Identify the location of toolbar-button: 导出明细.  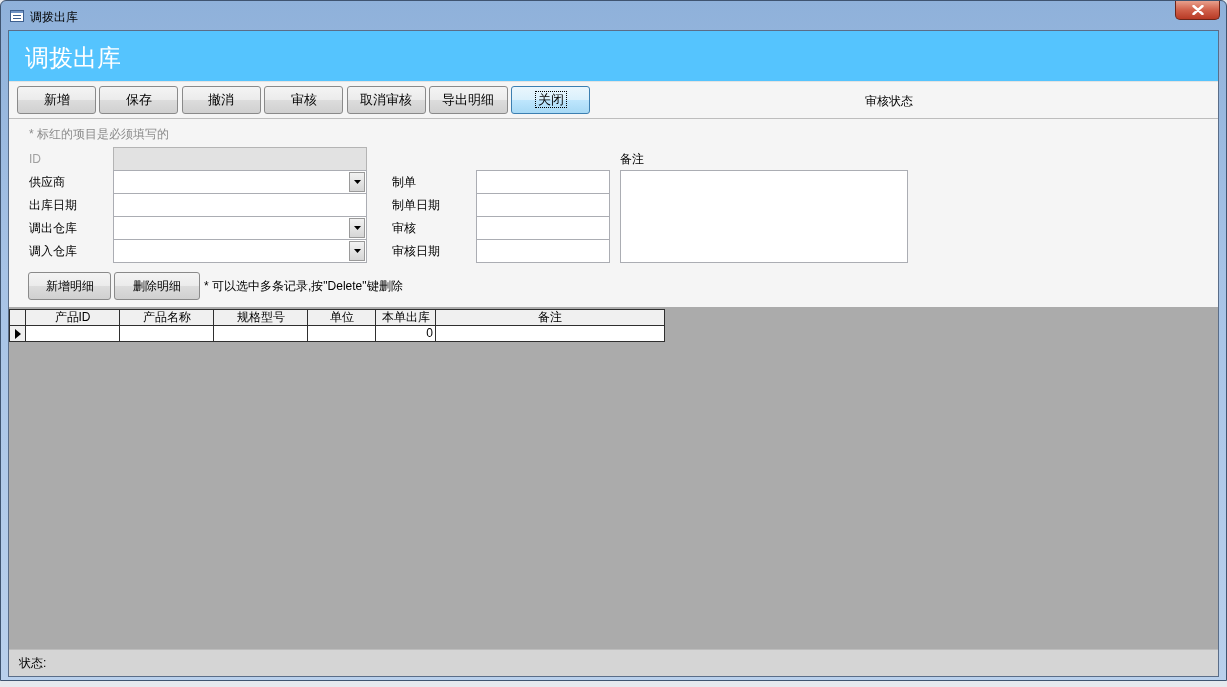
(468, 100).